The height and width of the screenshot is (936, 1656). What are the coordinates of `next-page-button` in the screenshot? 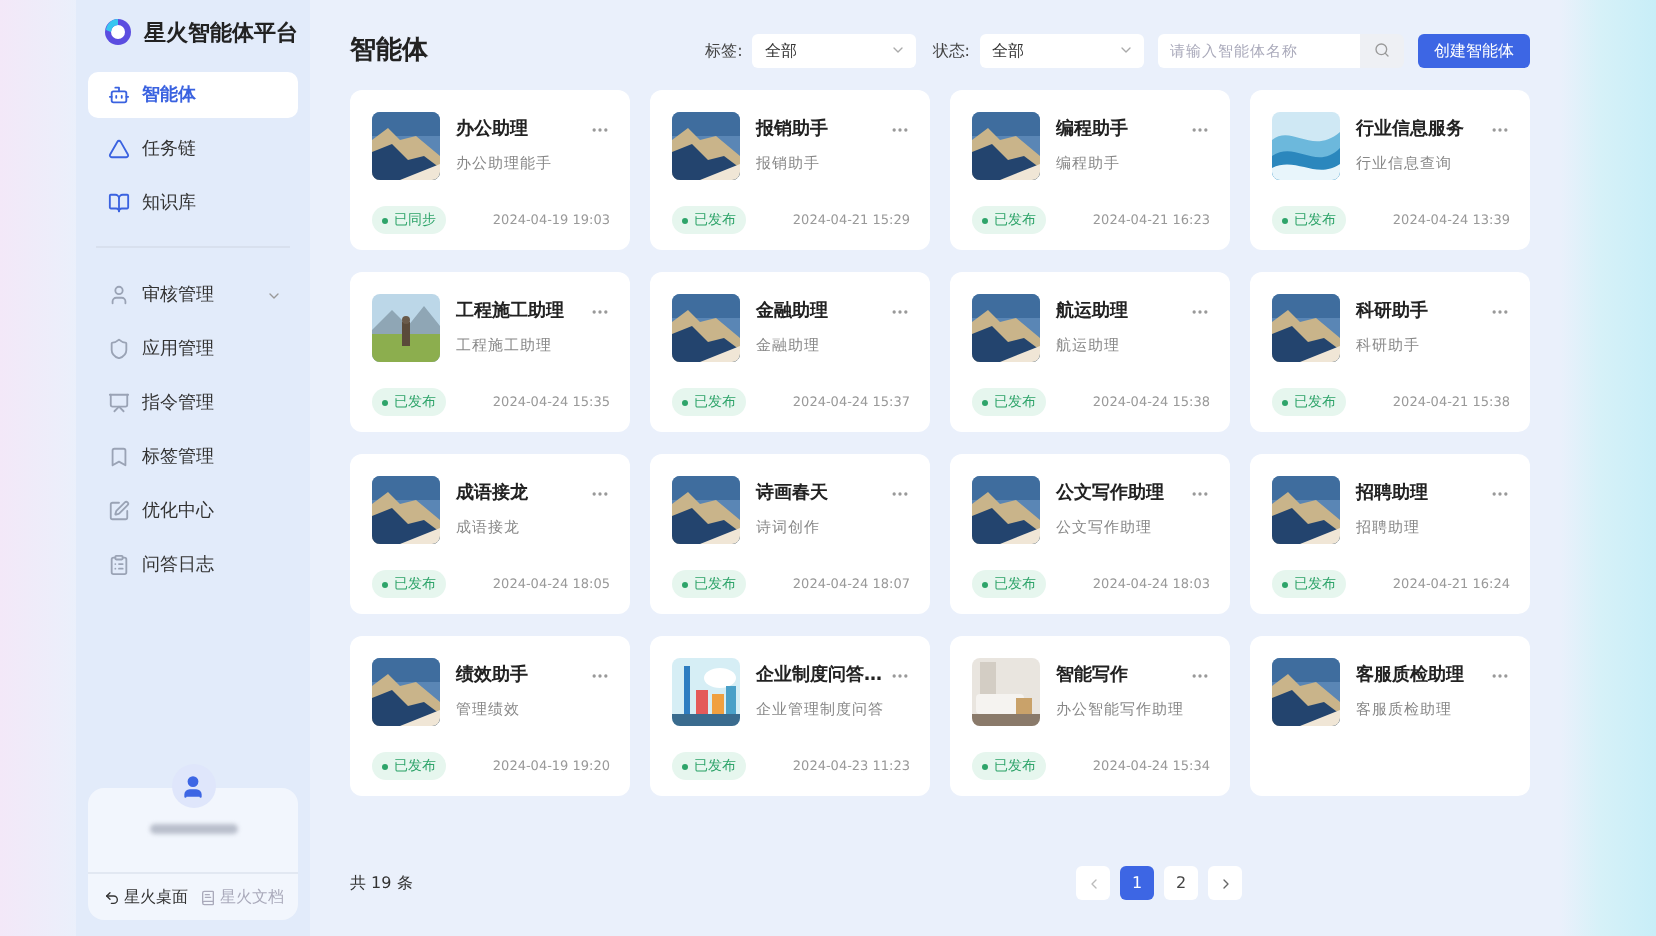 It's located at (1225, 883).